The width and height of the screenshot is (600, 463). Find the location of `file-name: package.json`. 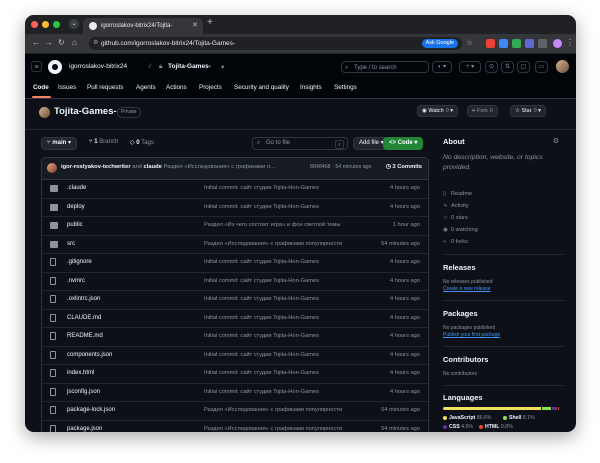

file-name: package.json is located at coordinates (84, 429).